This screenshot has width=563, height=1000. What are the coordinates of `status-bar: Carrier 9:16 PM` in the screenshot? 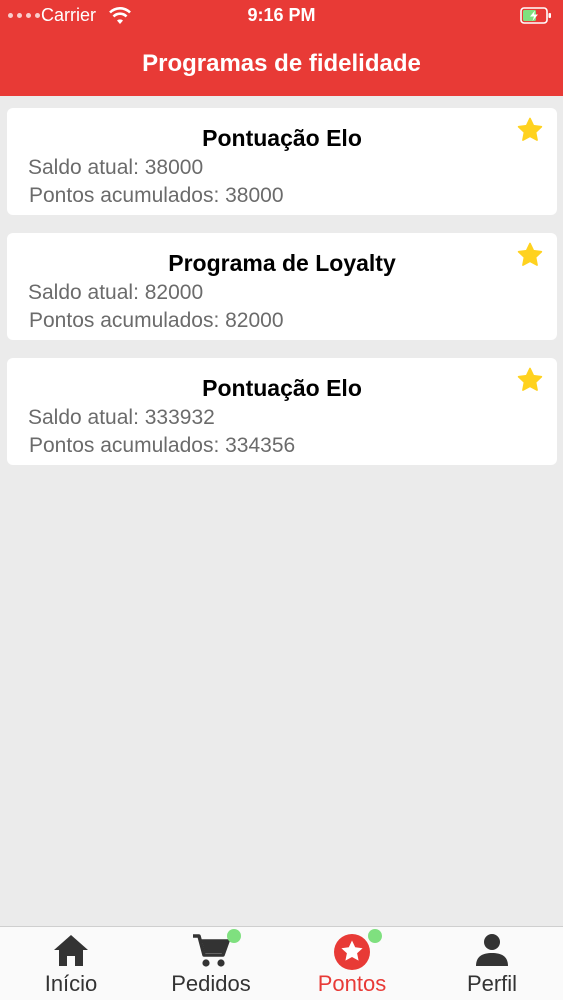 It's located at (281, 16).